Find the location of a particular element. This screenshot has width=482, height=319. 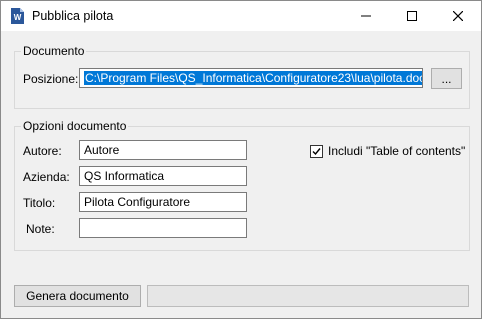

maximize-button is located at coordinates (412, 16).